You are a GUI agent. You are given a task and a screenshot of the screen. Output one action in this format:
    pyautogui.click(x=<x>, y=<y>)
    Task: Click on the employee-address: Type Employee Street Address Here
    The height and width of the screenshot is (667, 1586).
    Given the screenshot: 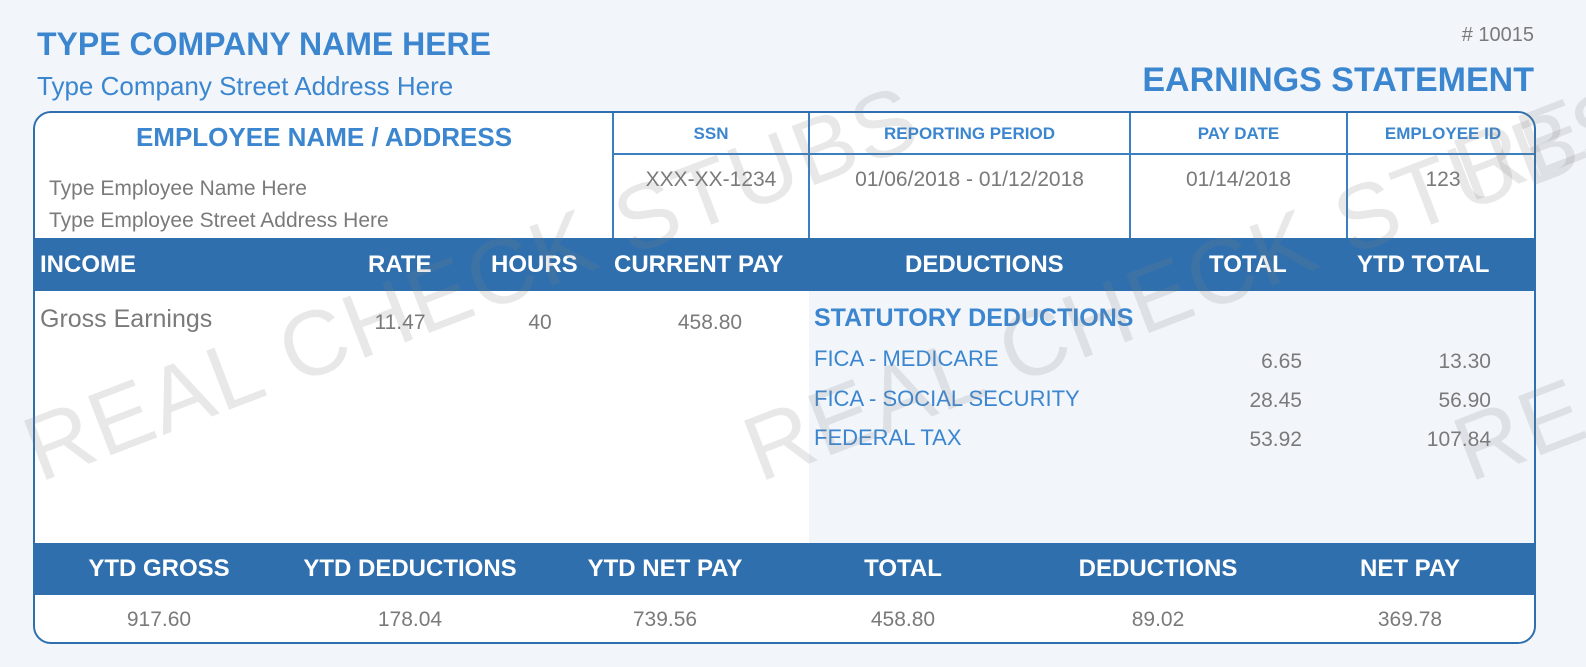 What is the action you would take?
    pyautogui.click(x=219, y=220)
    